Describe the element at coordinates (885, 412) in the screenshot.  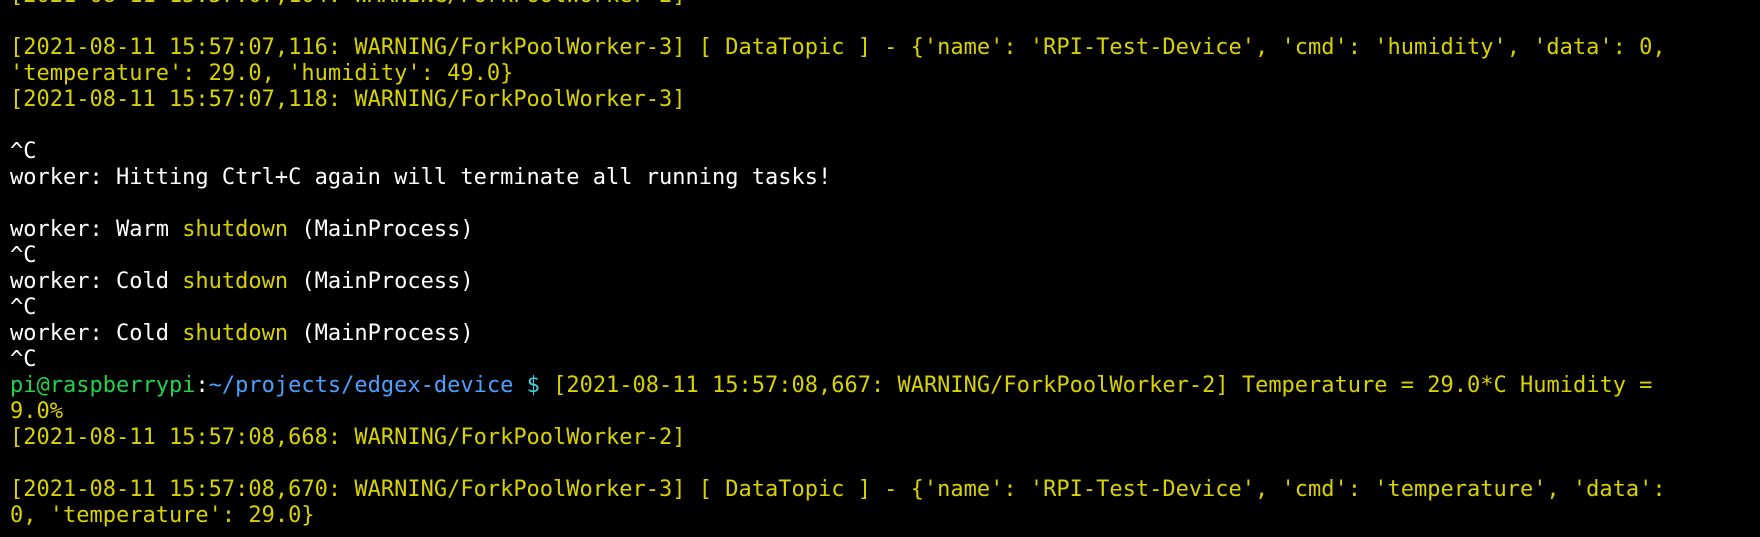
I see `terminal-line: 9.0%` at that location.